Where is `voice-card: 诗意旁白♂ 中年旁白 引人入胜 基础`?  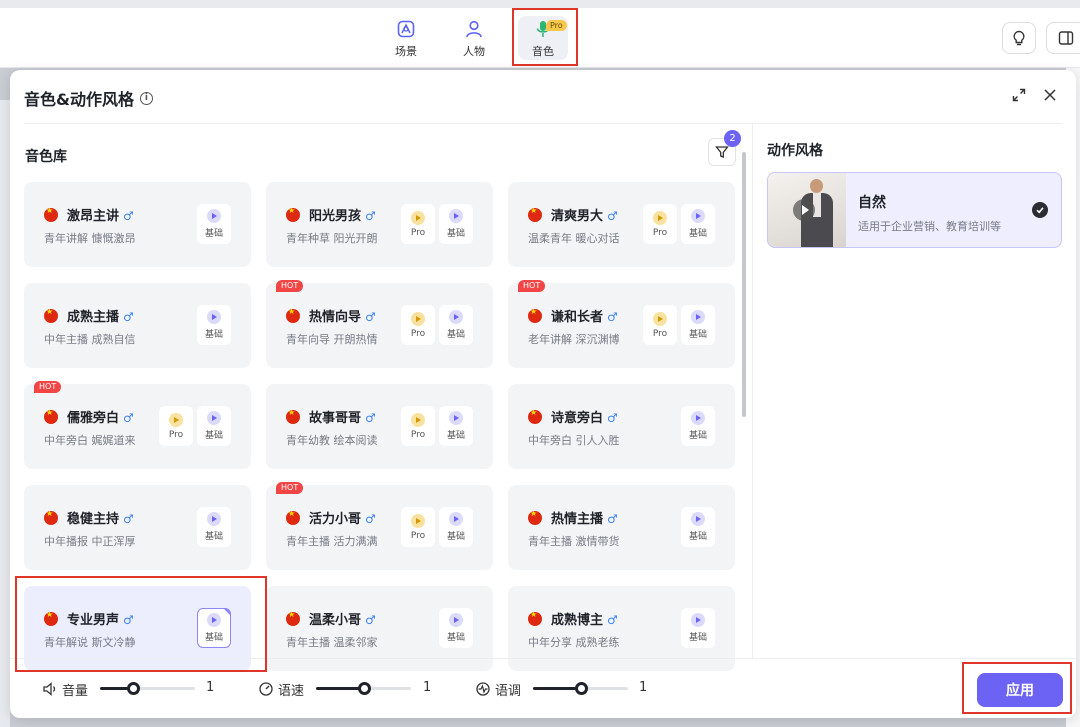
voice-card: 诗意旁白♂ 中年旁白 引人入胜 基础 is located at coordinates (621, 426).